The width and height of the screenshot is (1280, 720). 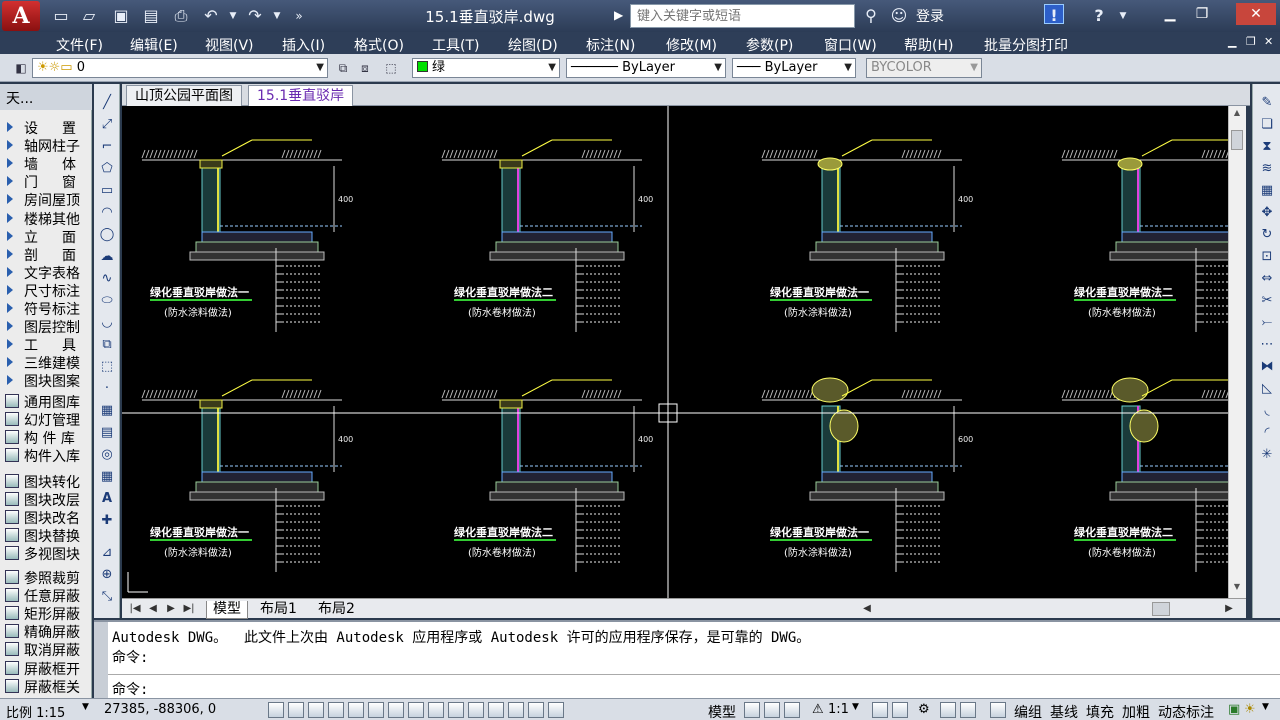 I want to click on nav-wheel-icon: ⊕, so click(x=107, y=575).